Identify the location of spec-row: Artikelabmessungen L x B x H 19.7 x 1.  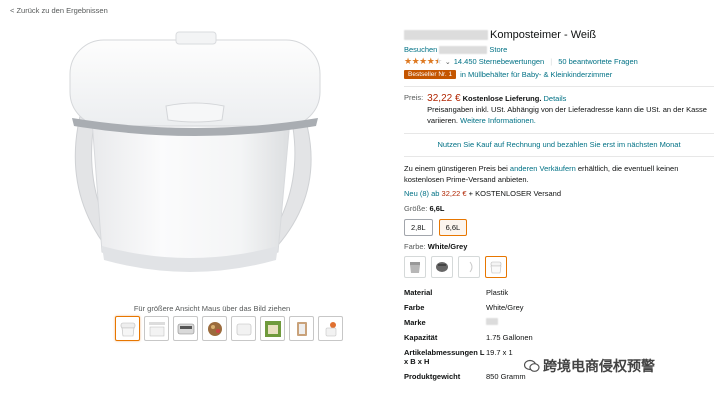
(458, 357).